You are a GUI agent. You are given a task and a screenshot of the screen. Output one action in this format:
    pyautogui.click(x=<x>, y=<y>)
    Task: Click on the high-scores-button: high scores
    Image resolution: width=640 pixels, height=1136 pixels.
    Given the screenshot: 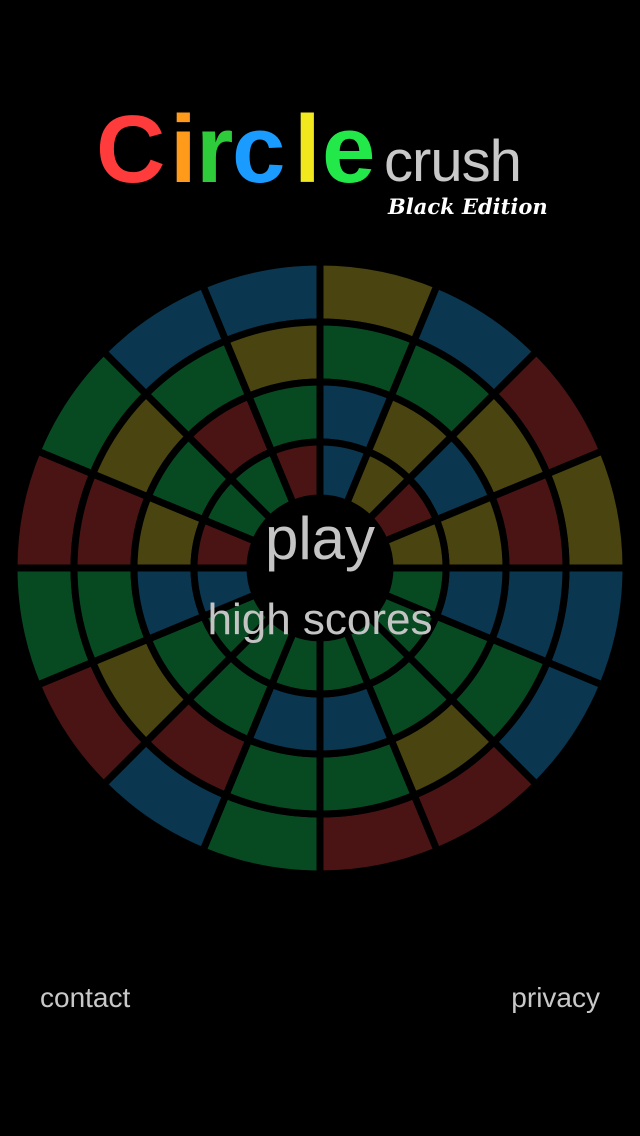 What is the action you would take?
    pyautogui.click(x=320, y=620)
    